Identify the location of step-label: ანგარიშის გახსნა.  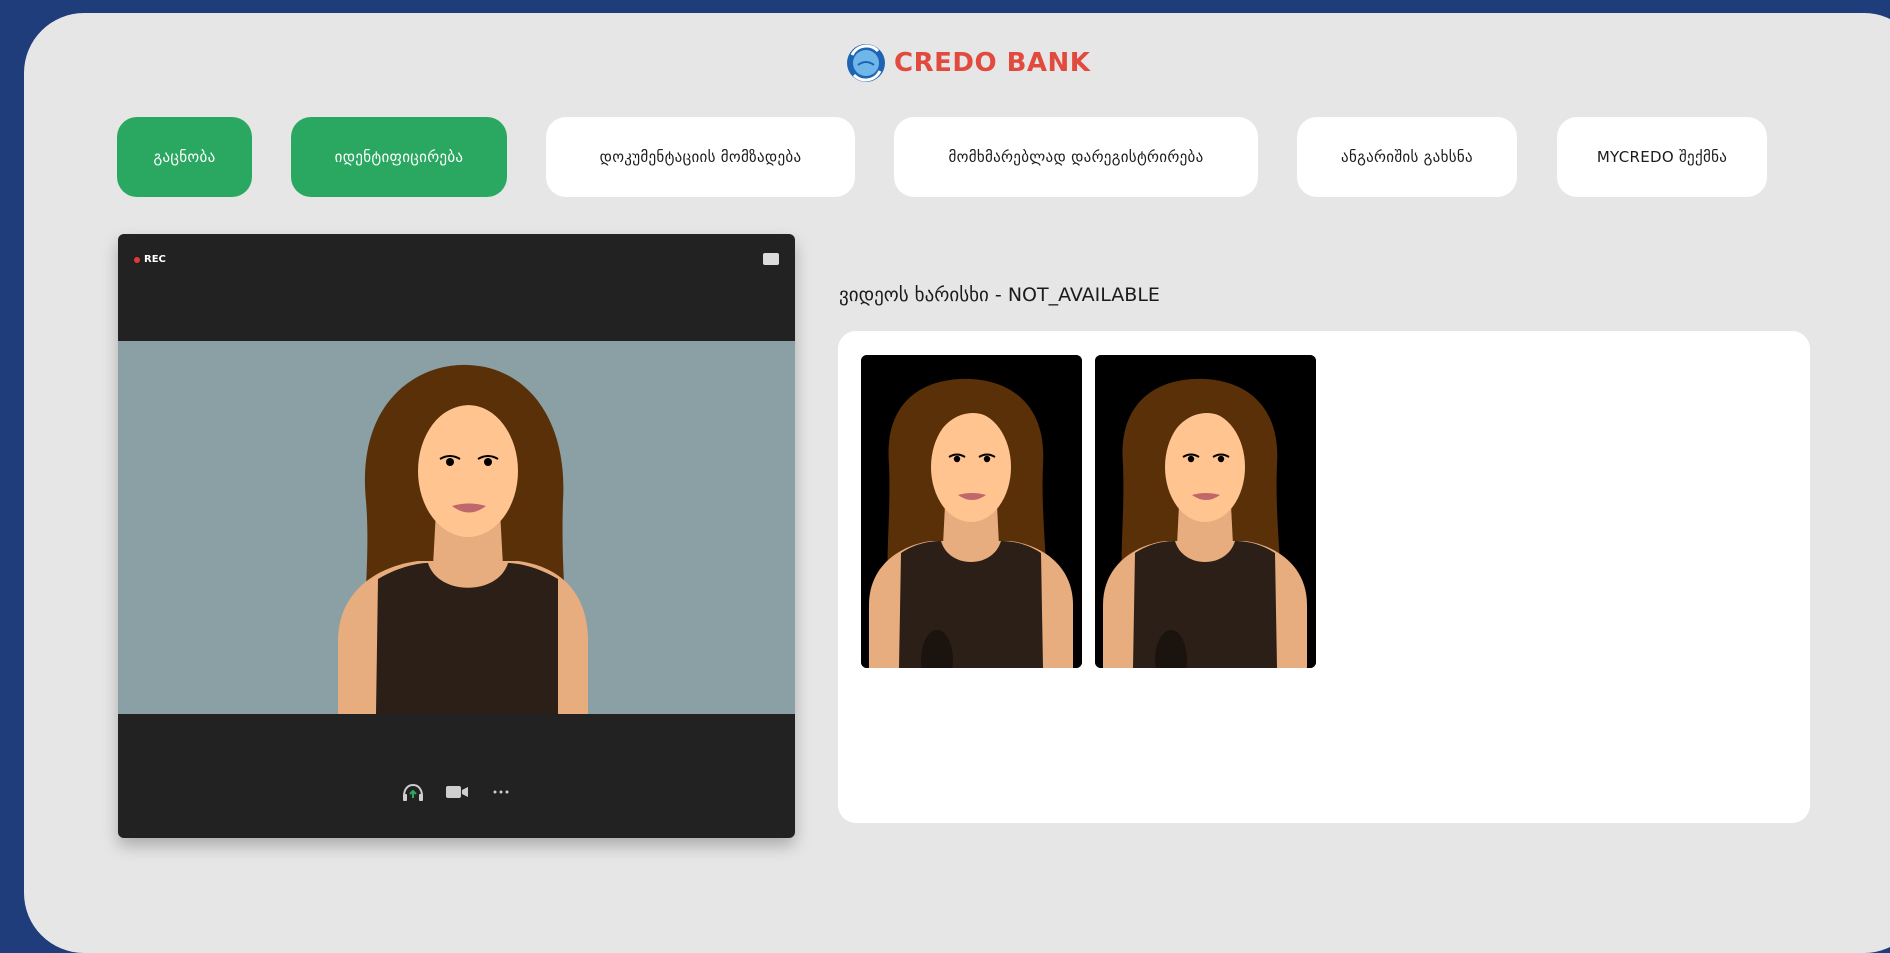
(1407, 157).